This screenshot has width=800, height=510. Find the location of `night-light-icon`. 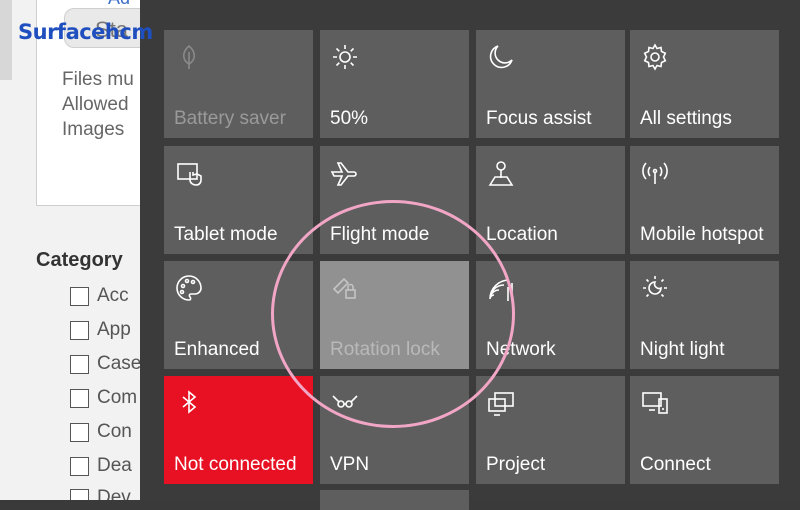

night-light-icon is located at coordinates (655, 288).